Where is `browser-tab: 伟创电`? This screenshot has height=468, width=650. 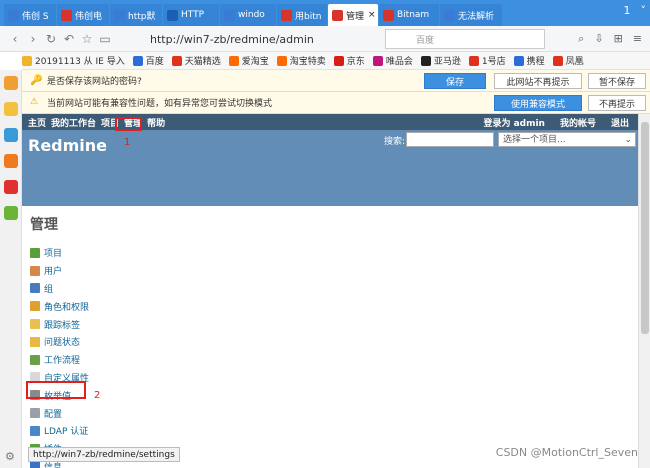
browser-tab: 伟创电 is located at coordinates (83, 15).